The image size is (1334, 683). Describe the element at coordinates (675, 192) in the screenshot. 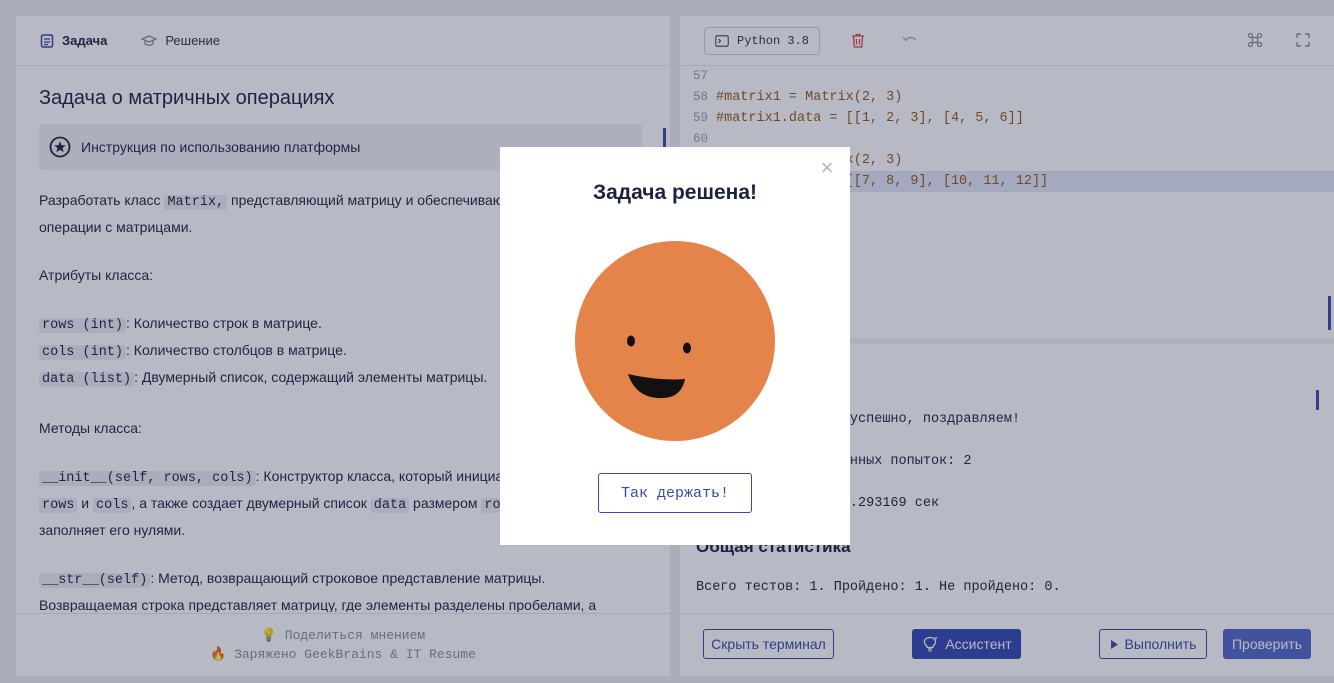

I see `modal-title: Задача решена!` at that location.